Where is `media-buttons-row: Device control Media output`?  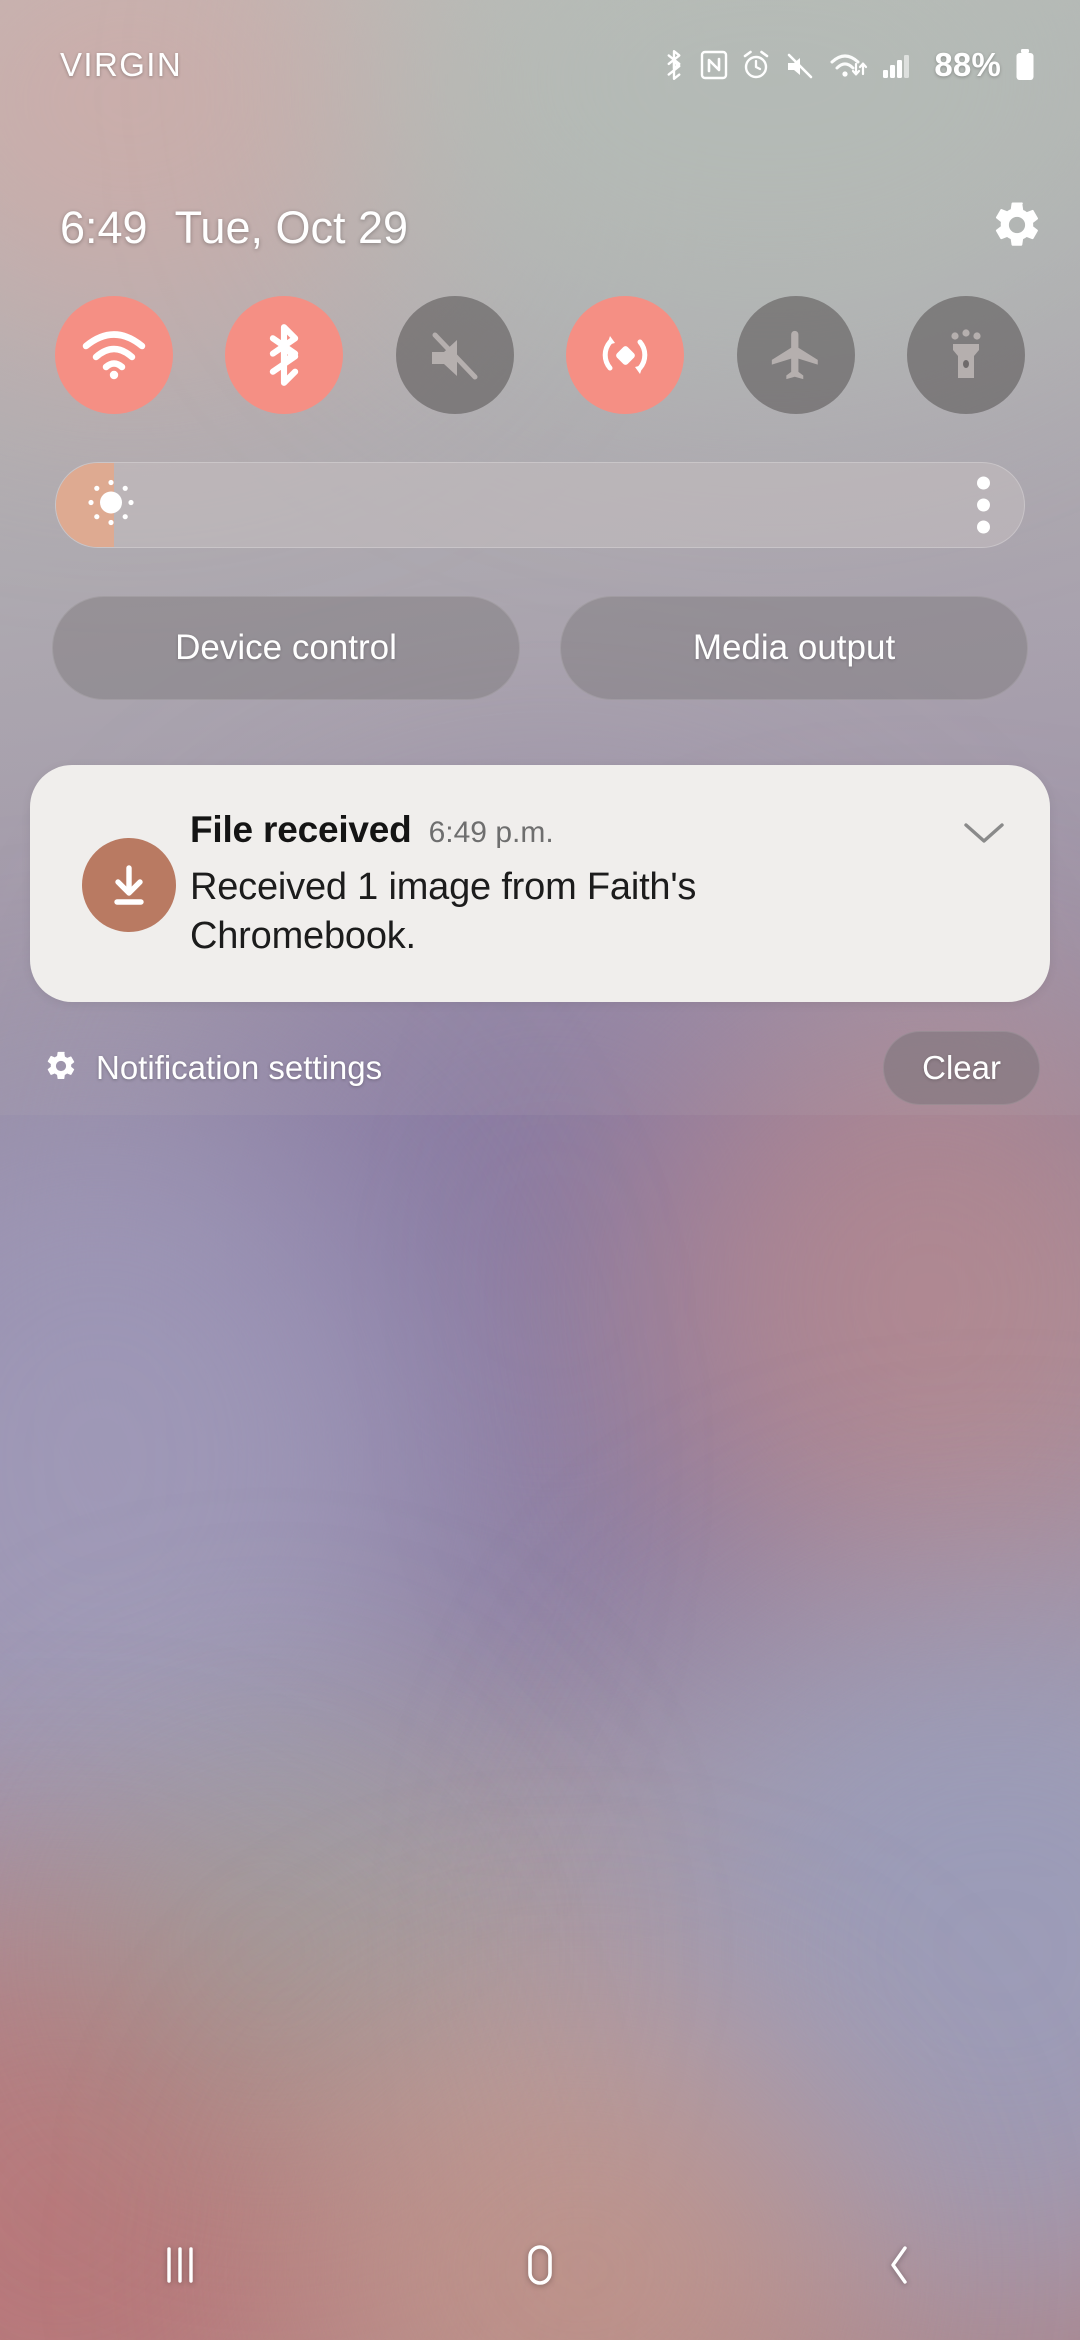 media-buttons-row: Device control Media output is located at coordinates (540, 648).